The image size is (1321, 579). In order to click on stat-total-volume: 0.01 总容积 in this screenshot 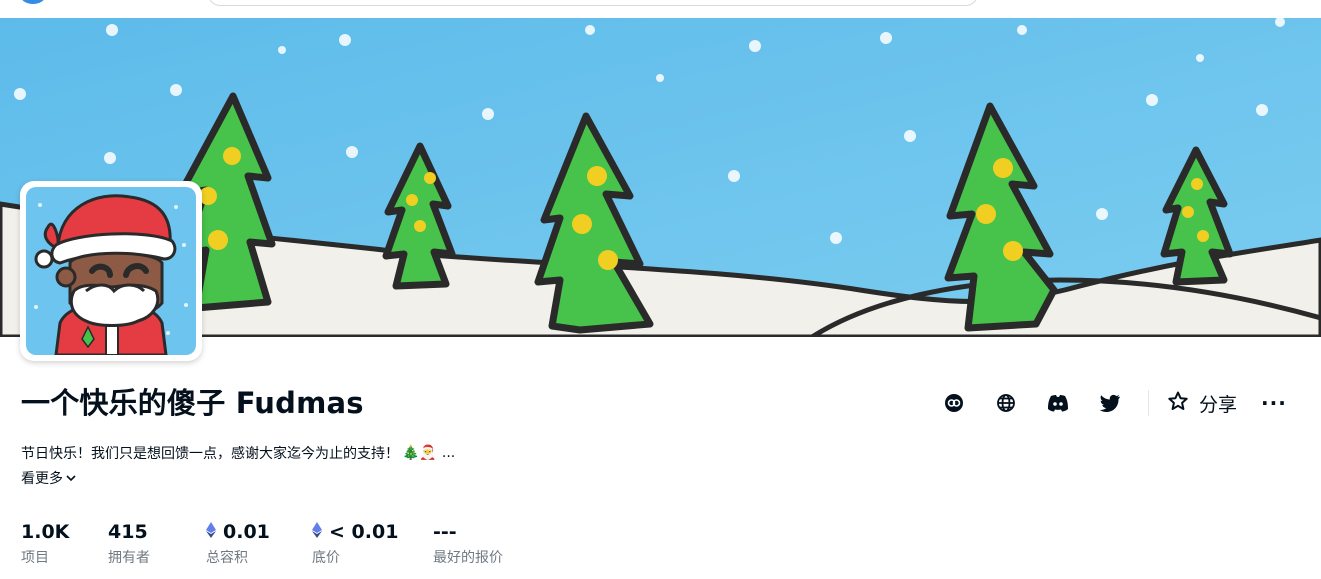, I will do `click(238, 544)`.